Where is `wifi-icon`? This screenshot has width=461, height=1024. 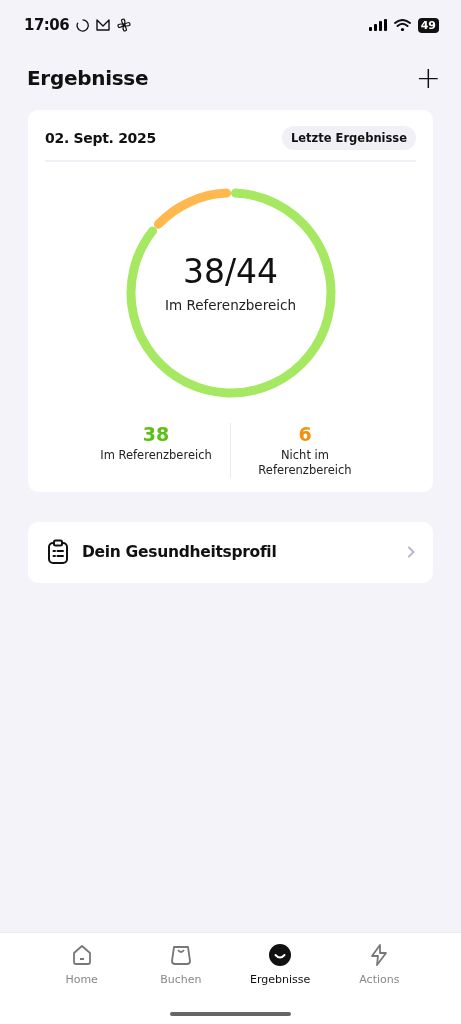 wifi-icon is located at coordinates (402, 25).